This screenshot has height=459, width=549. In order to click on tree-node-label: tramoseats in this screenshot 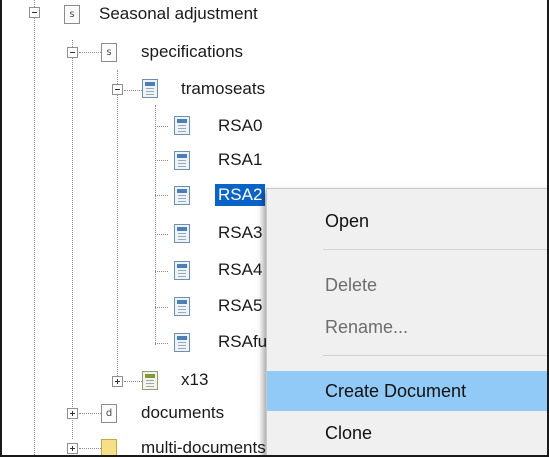, I will do `click(223, 88)`.